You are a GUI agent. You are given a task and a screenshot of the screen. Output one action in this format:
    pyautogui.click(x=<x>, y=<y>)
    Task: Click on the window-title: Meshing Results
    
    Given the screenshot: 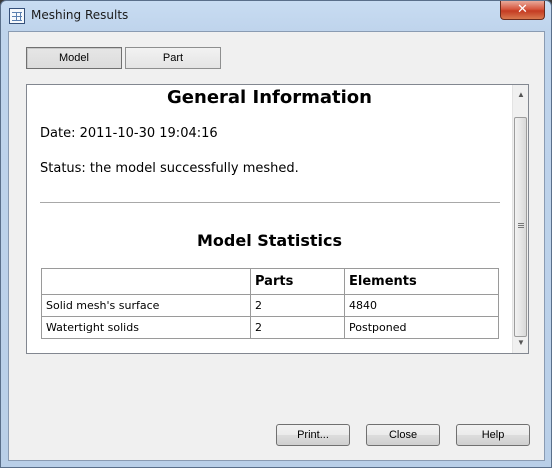 What is the action you would take?
    pyautogui.click(x=80, y=15)
    